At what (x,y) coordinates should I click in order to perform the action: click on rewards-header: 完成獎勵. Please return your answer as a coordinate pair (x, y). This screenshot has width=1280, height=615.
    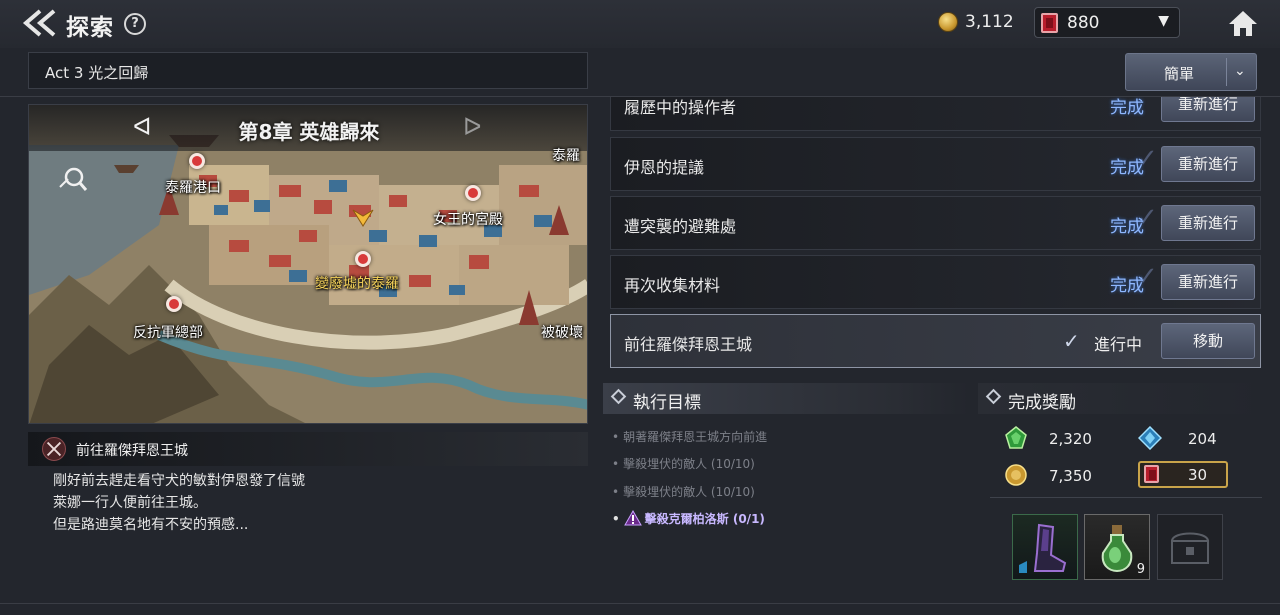
    Looking at the image, I should click on (1120, 398).